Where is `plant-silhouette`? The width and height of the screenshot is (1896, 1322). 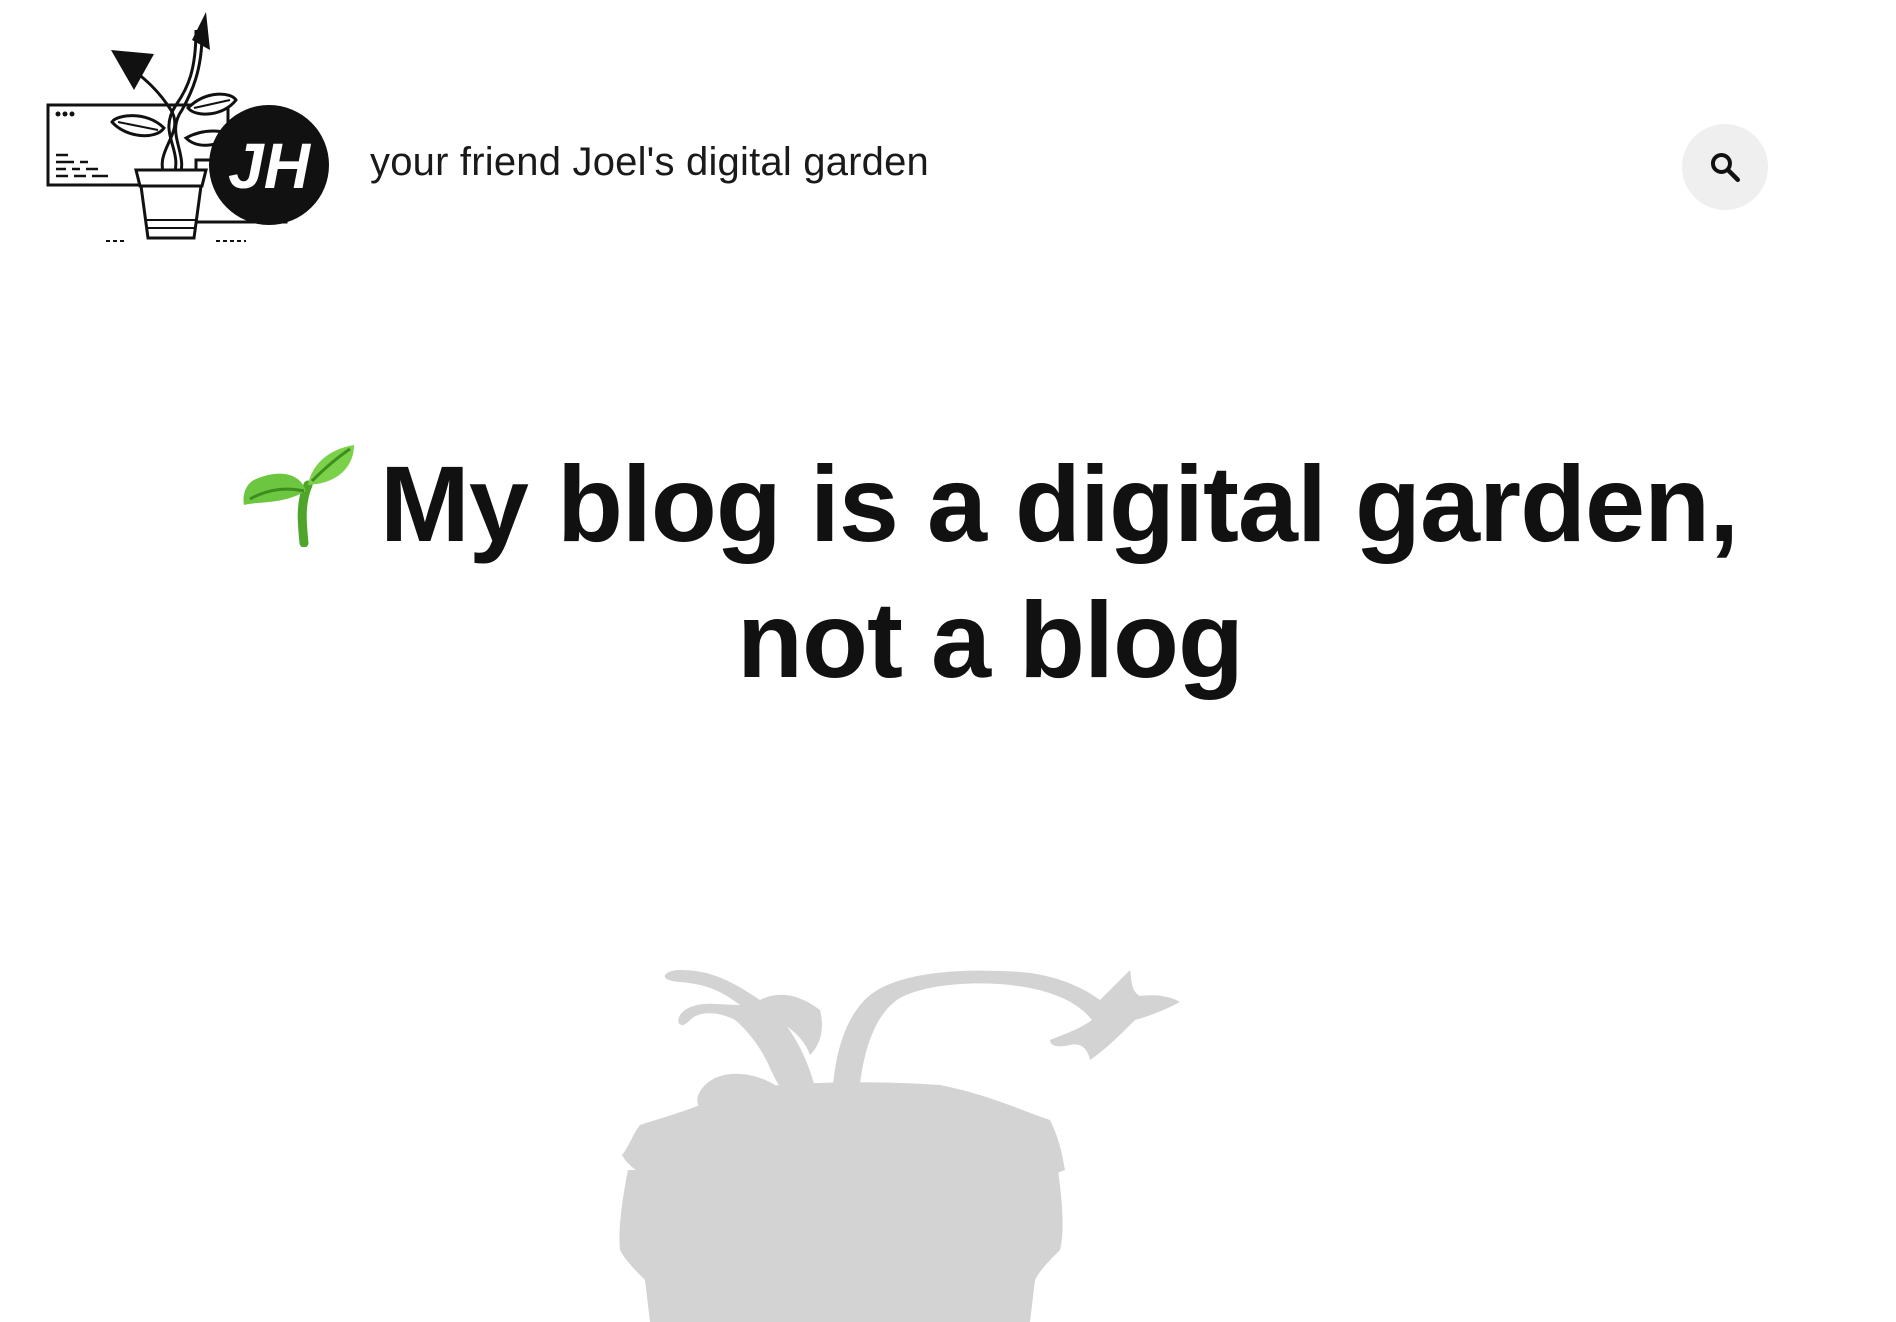
plant-silhouette is located at coordinates (899, 1146).